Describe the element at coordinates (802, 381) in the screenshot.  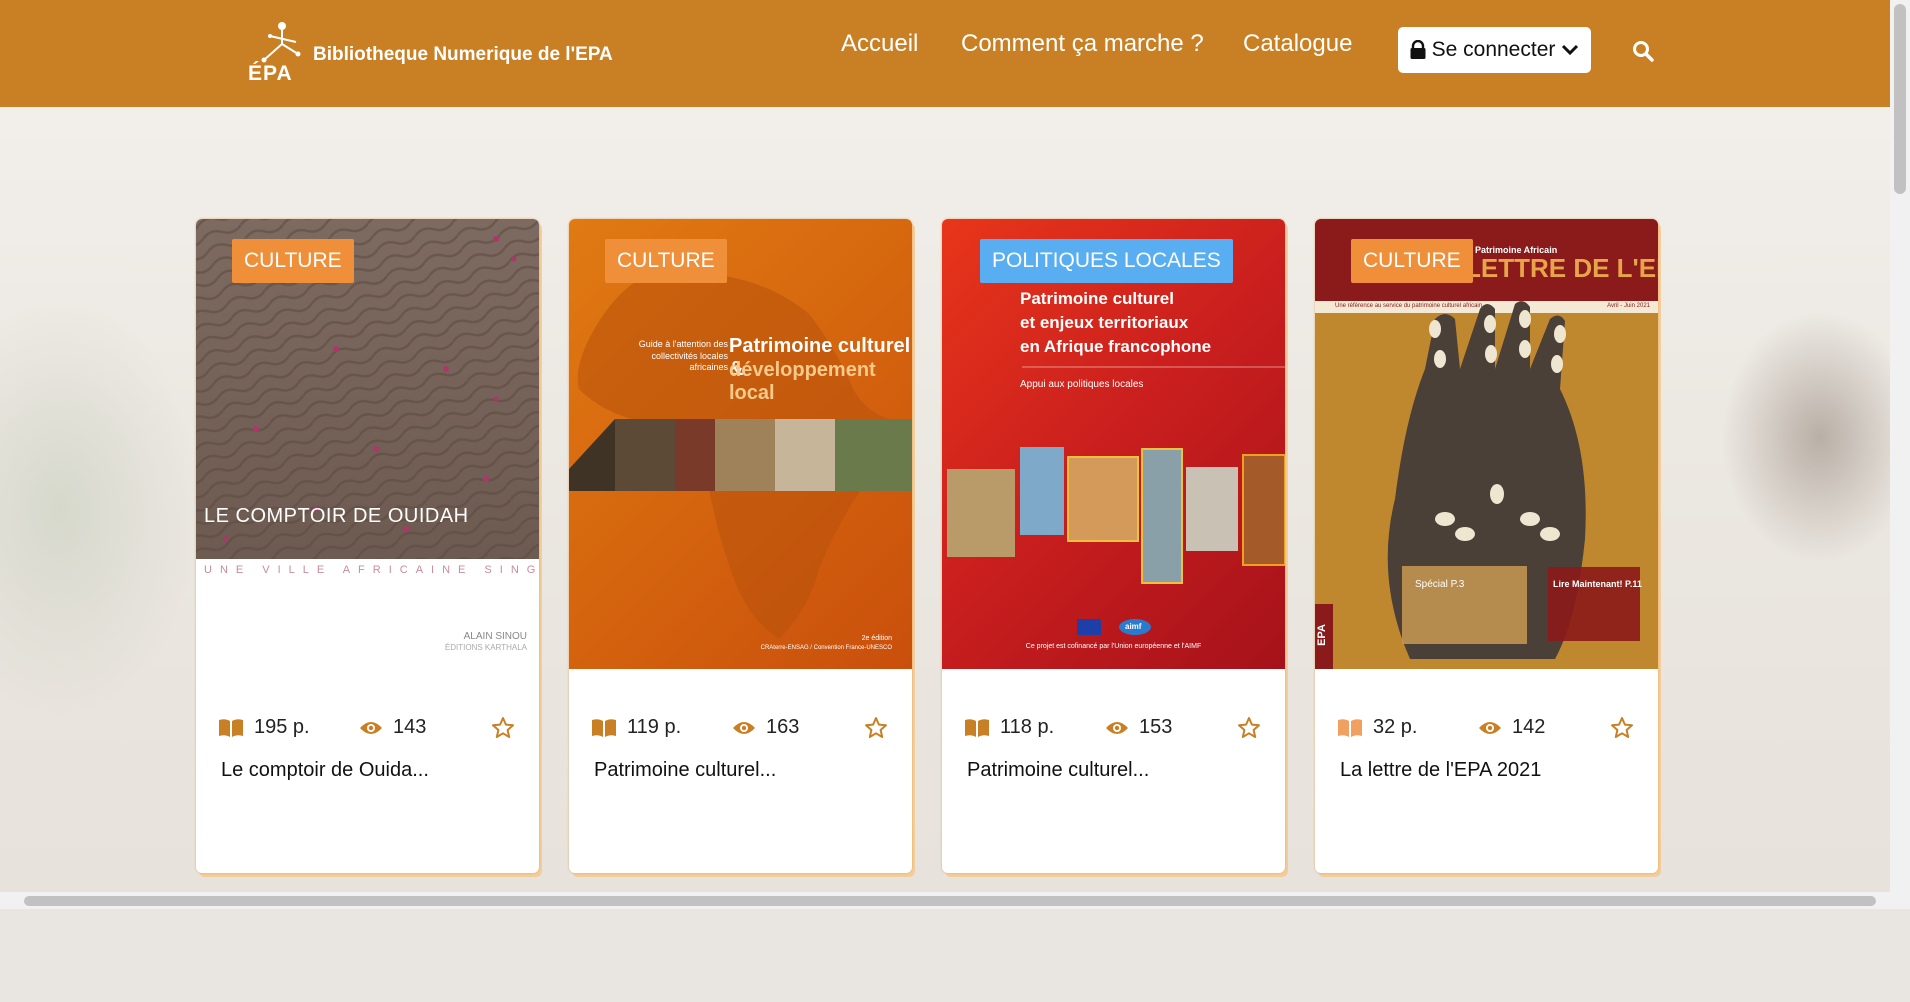
I see `cover-title-line2: développement local` at that location.